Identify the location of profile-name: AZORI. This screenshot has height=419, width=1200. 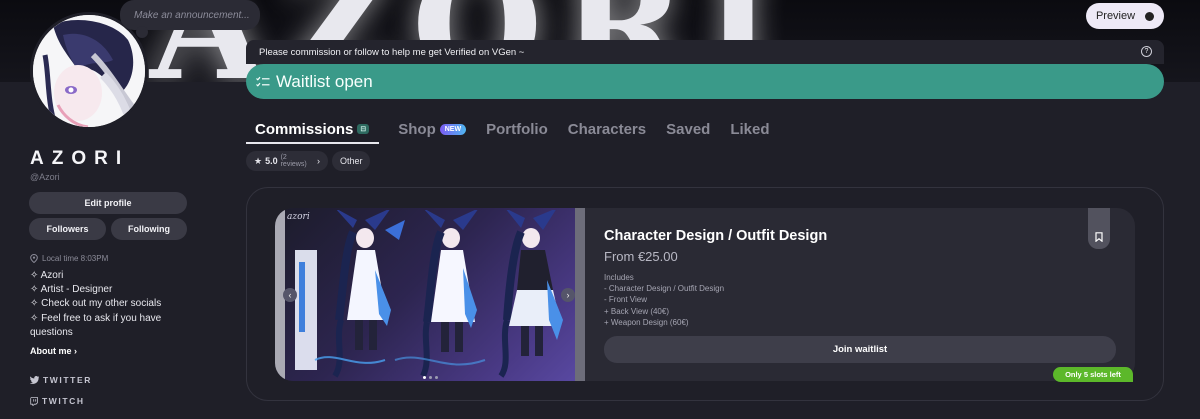
(80, 158).